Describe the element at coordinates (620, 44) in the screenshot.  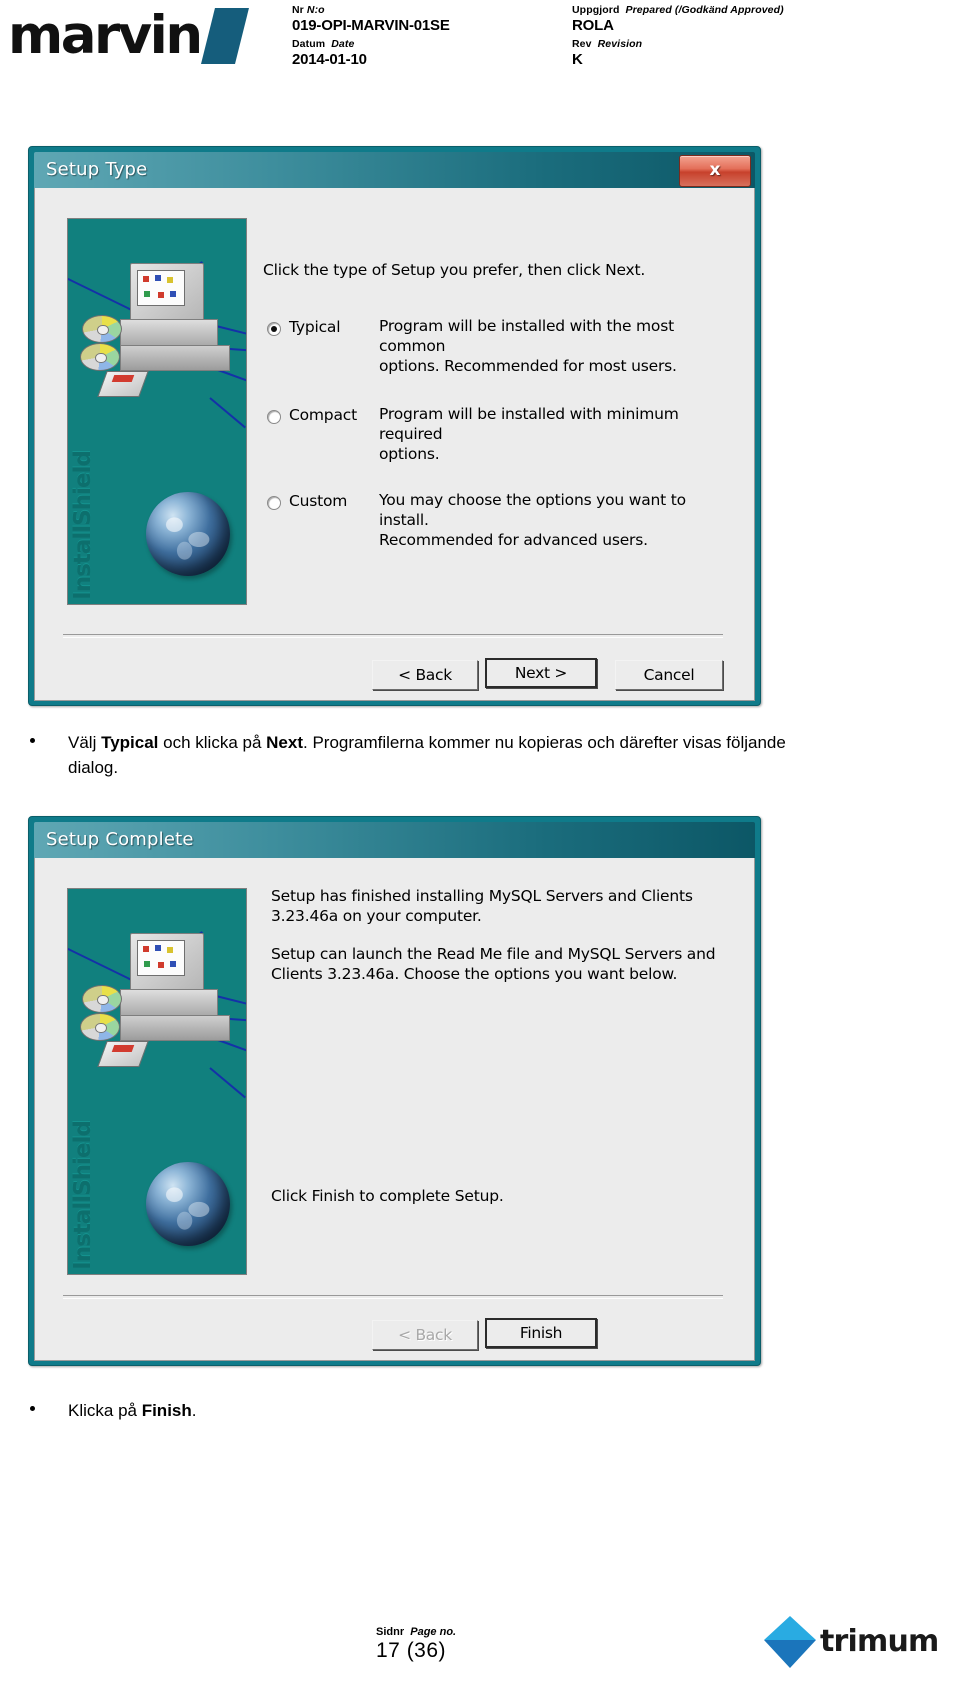
I see `header-field-revision-label-en: Revision` at that location.